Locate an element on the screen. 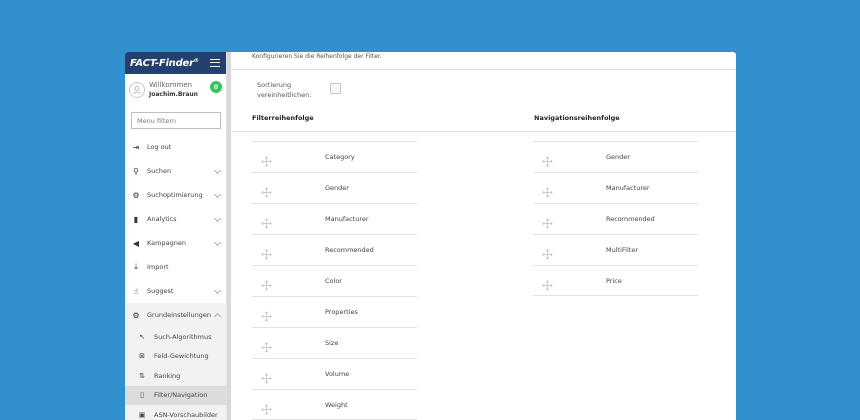 The width and height of the screenshot is (860, 420). brand-bar: FACT-Finder® is located at coordinates (175, 63).